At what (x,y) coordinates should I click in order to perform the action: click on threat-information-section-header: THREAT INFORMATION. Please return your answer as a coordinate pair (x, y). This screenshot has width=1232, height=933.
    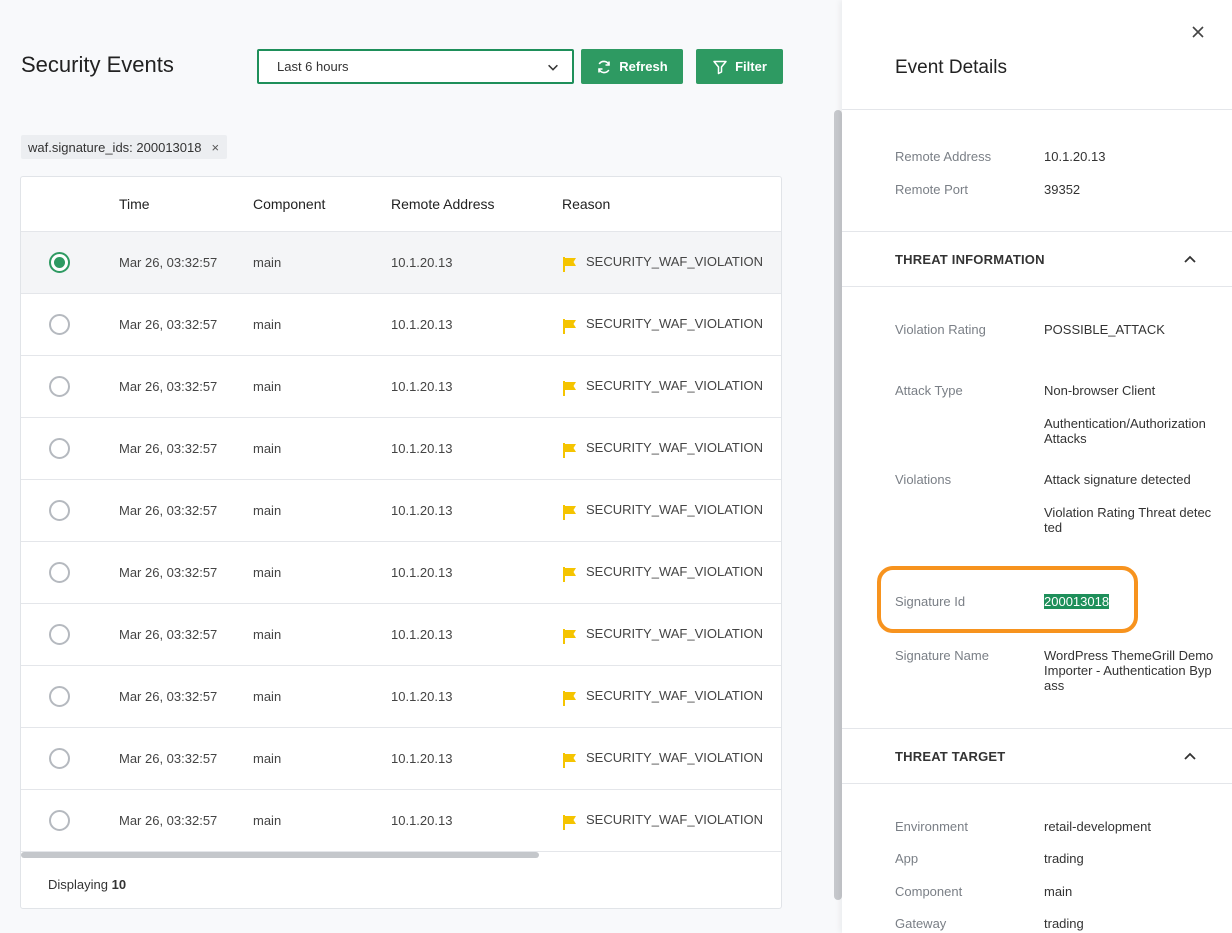
    Looking at the image, I should click on (1037, 259).